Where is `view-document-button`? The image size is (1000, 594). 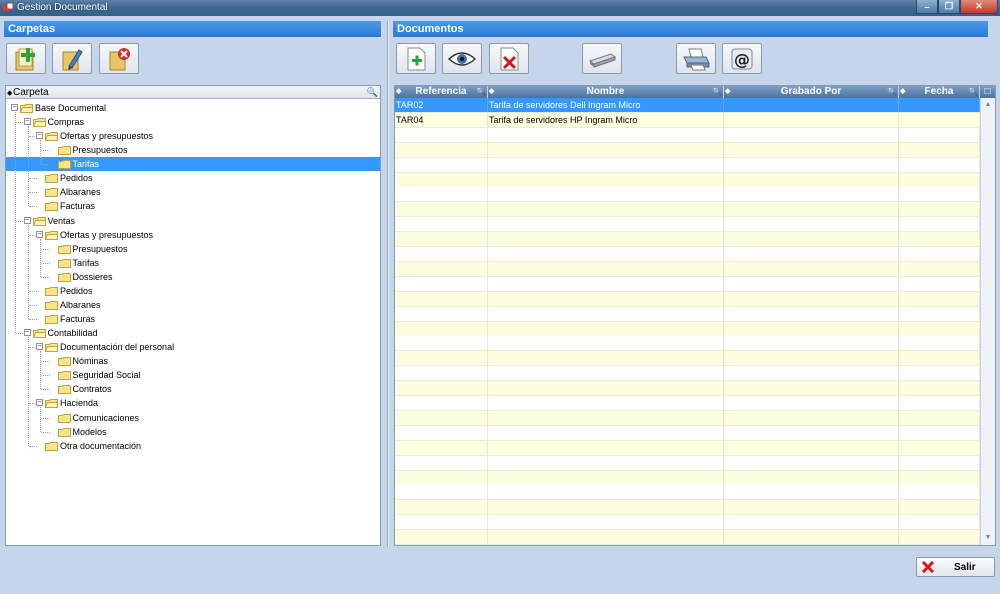 view-document-button is located at coordinates (462, 58).